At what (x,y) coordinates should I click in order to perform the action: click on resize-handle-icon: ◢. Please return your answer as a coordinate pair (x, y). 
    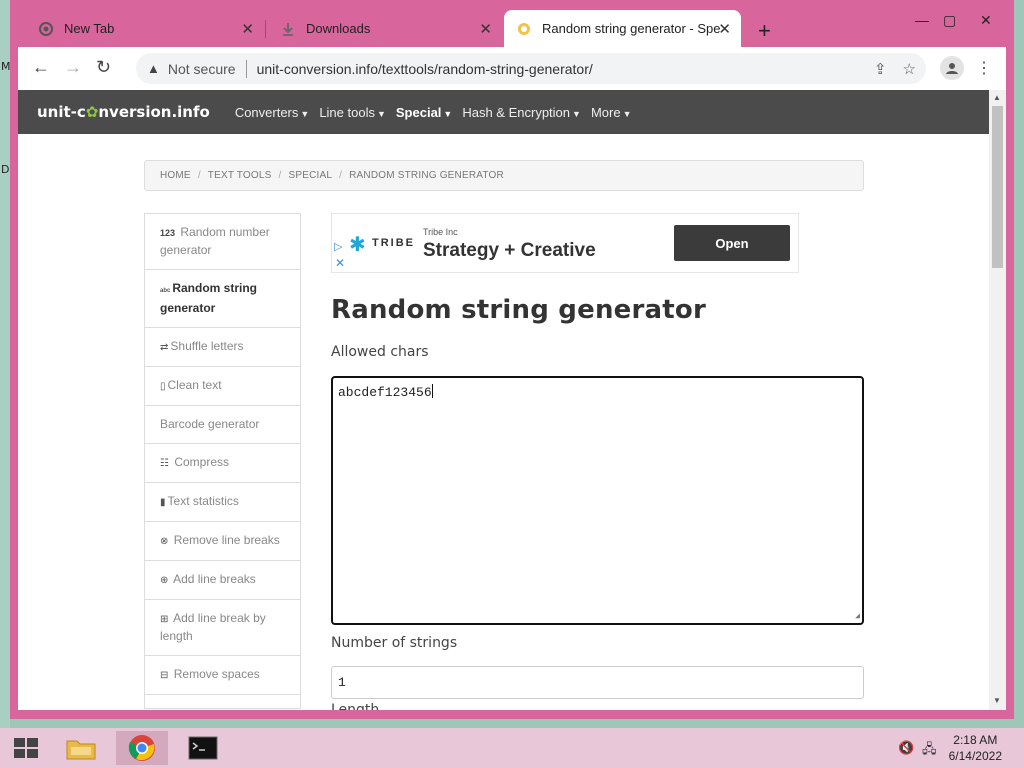
    Looking at the image, I should click on (857, 616).